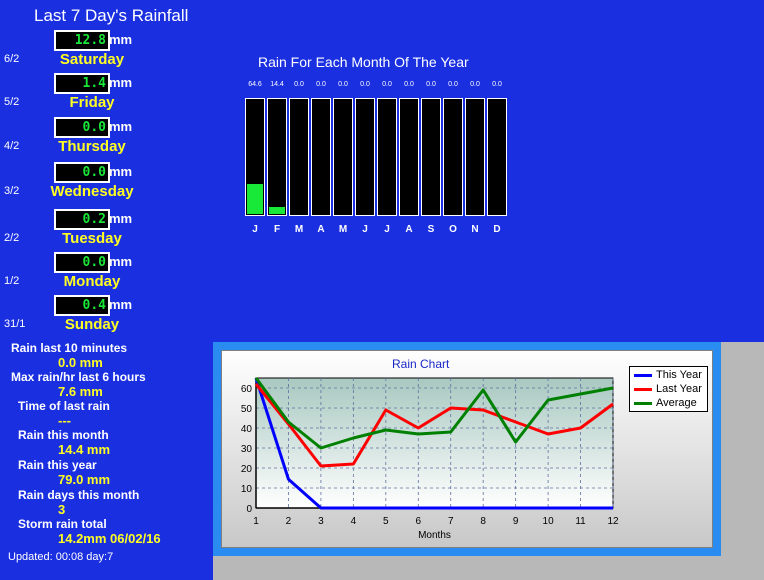 This screenshot has width=764, height=580. I want to click on x-tick-label: 12, so click(613, 521).